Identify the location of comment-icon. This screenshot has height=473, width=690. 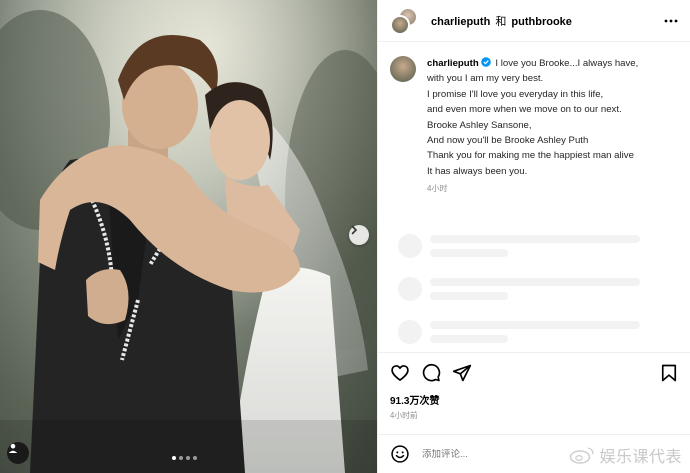
(431, 373).